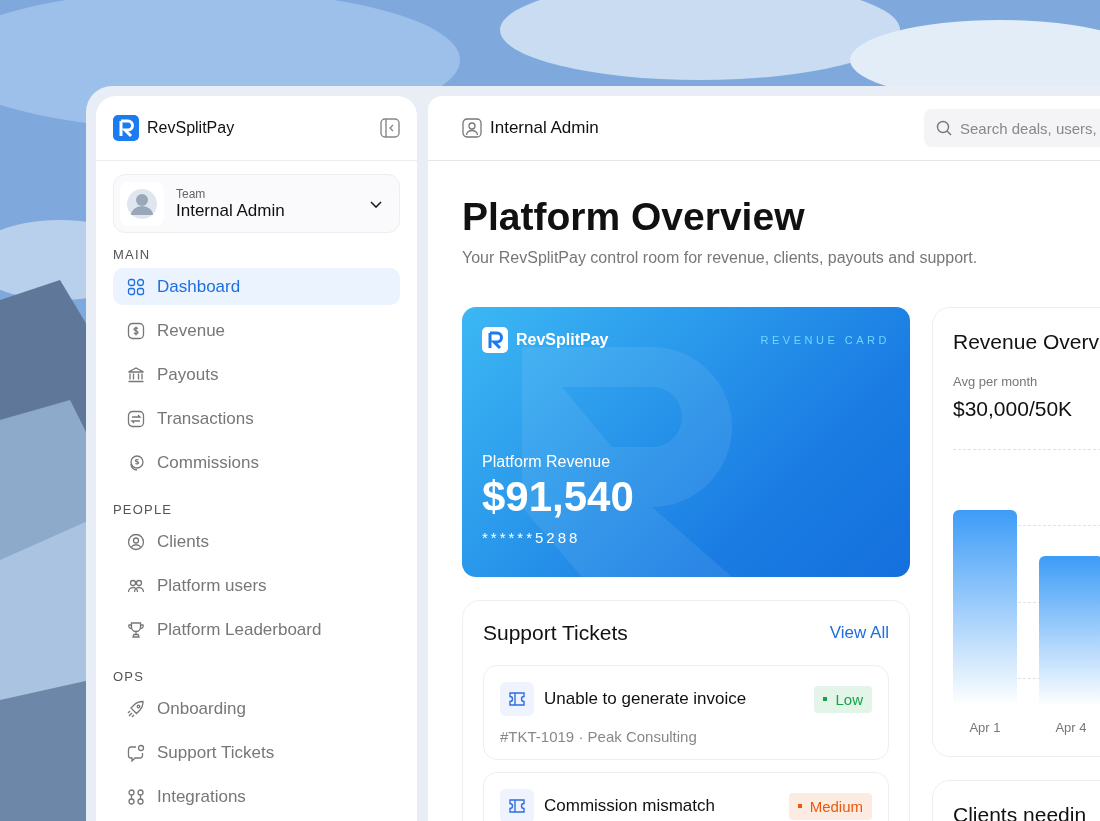 This screenshot has height=821, width=1100. What do you see at coordinates (256, 752) in the screenshot?
I see `nav-item: Support Tickets` at bounding box center [256, 752].